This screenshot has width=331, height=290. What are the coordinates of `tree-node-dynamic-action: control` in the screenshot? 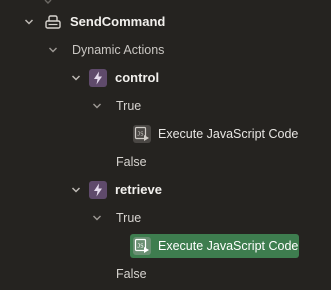 It's located at (165, 78).